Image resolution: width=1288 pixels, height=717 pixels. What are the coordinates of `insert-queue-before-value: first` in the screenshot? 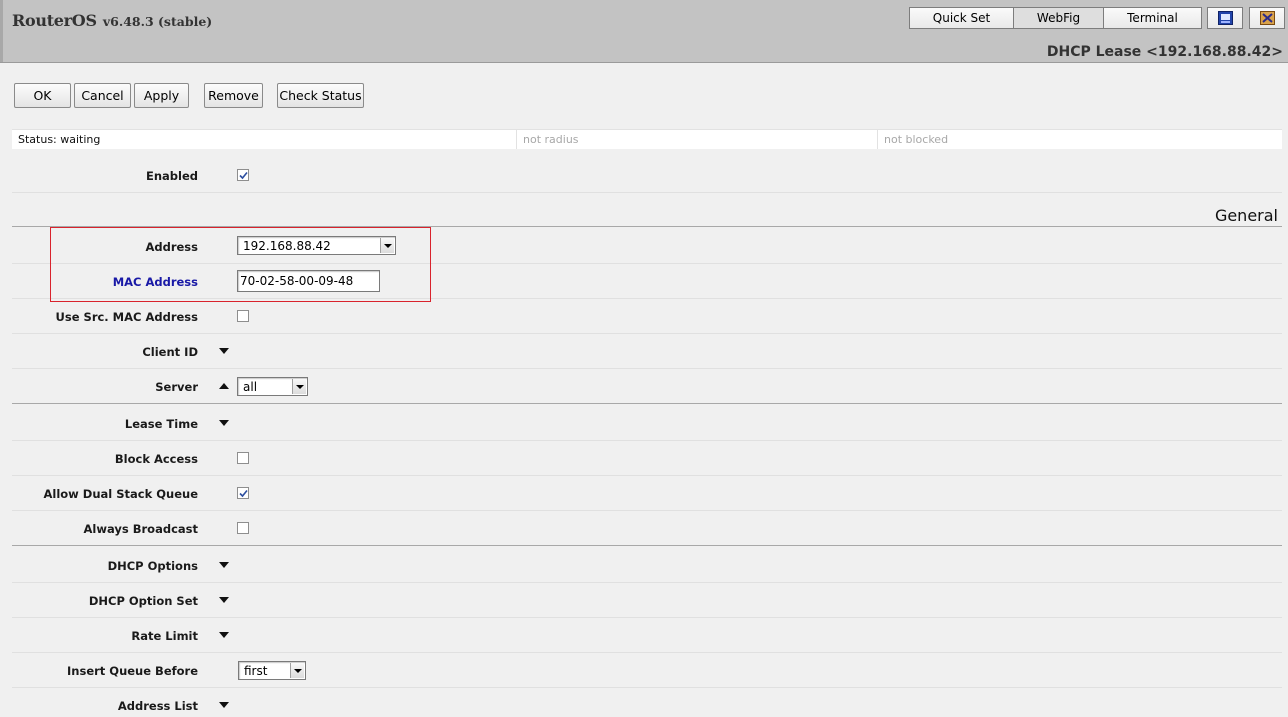 It's located at (256, 671).